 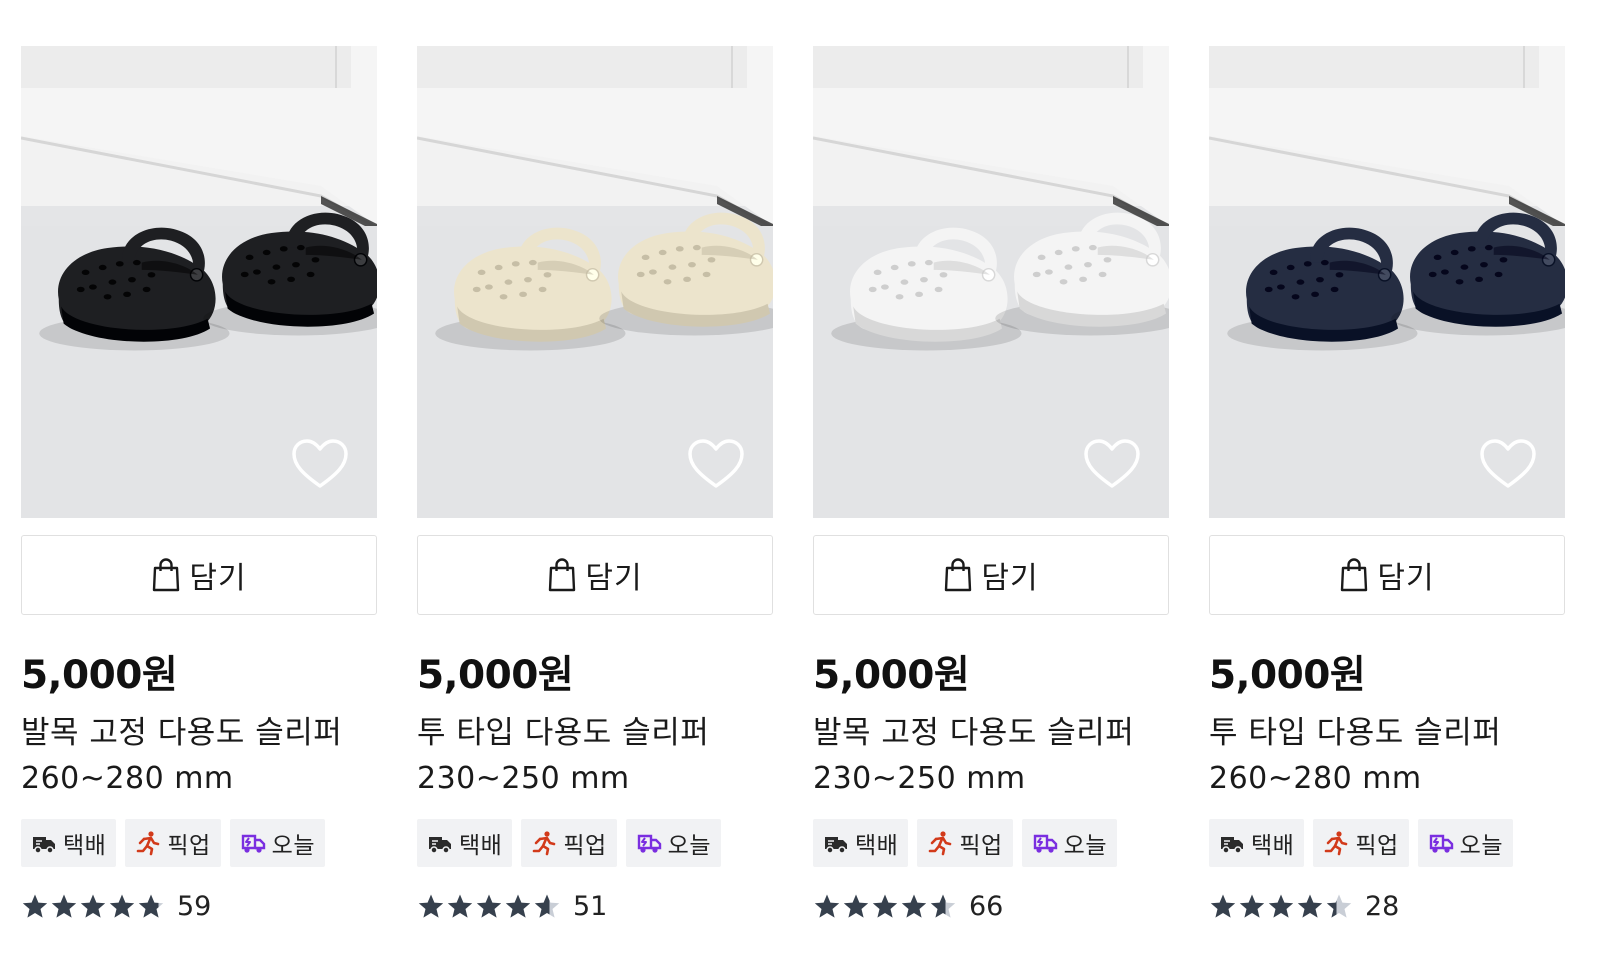 What do you see at coordinates (590, 906) in the screenshot?
I see `review-count: 51` at bounding box center [590, 906].